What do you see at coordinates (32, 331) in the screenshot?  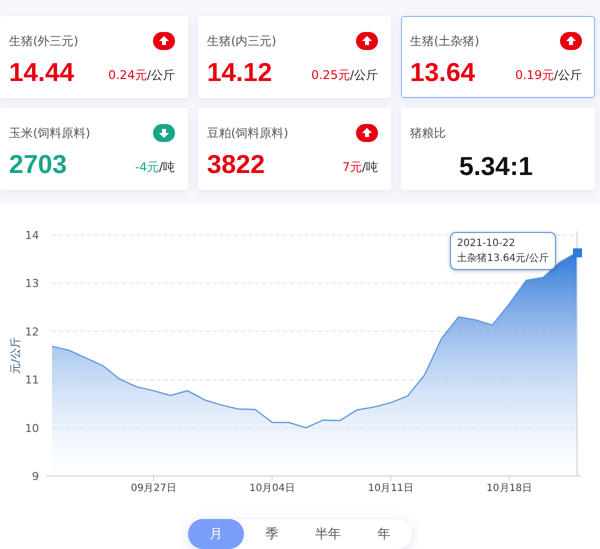 I see `y-tick-label: 12` at bounding box center [32, 331].